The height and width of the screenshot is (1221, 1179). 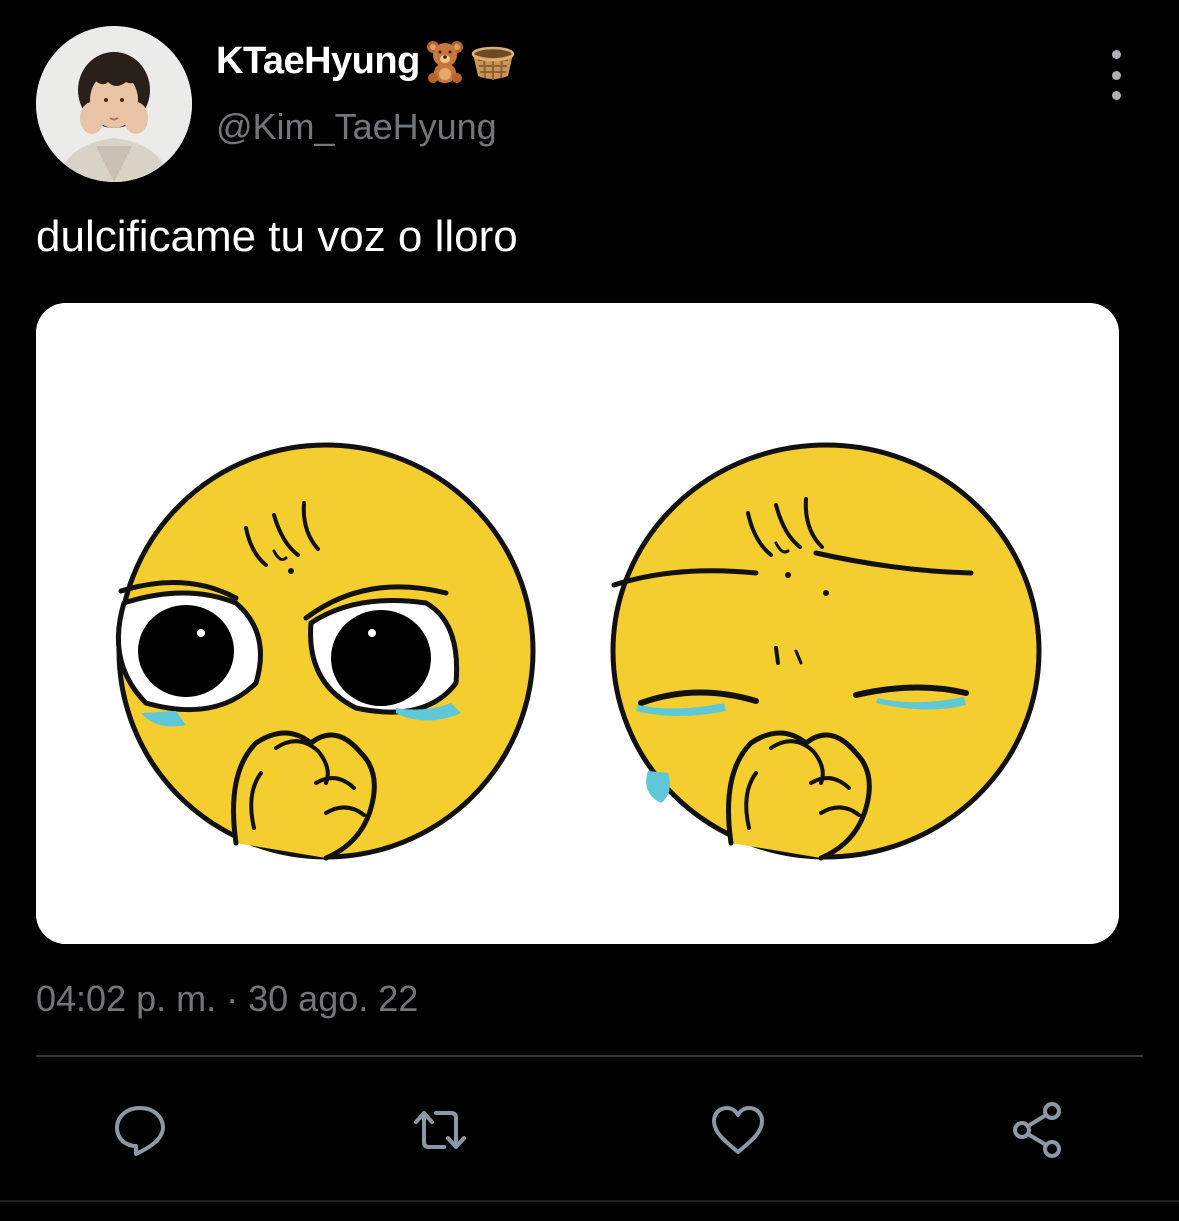 What do you see at coordinates (589, 1056) in the screenshot?
I see `divider` at bounding box center [589, 1056].